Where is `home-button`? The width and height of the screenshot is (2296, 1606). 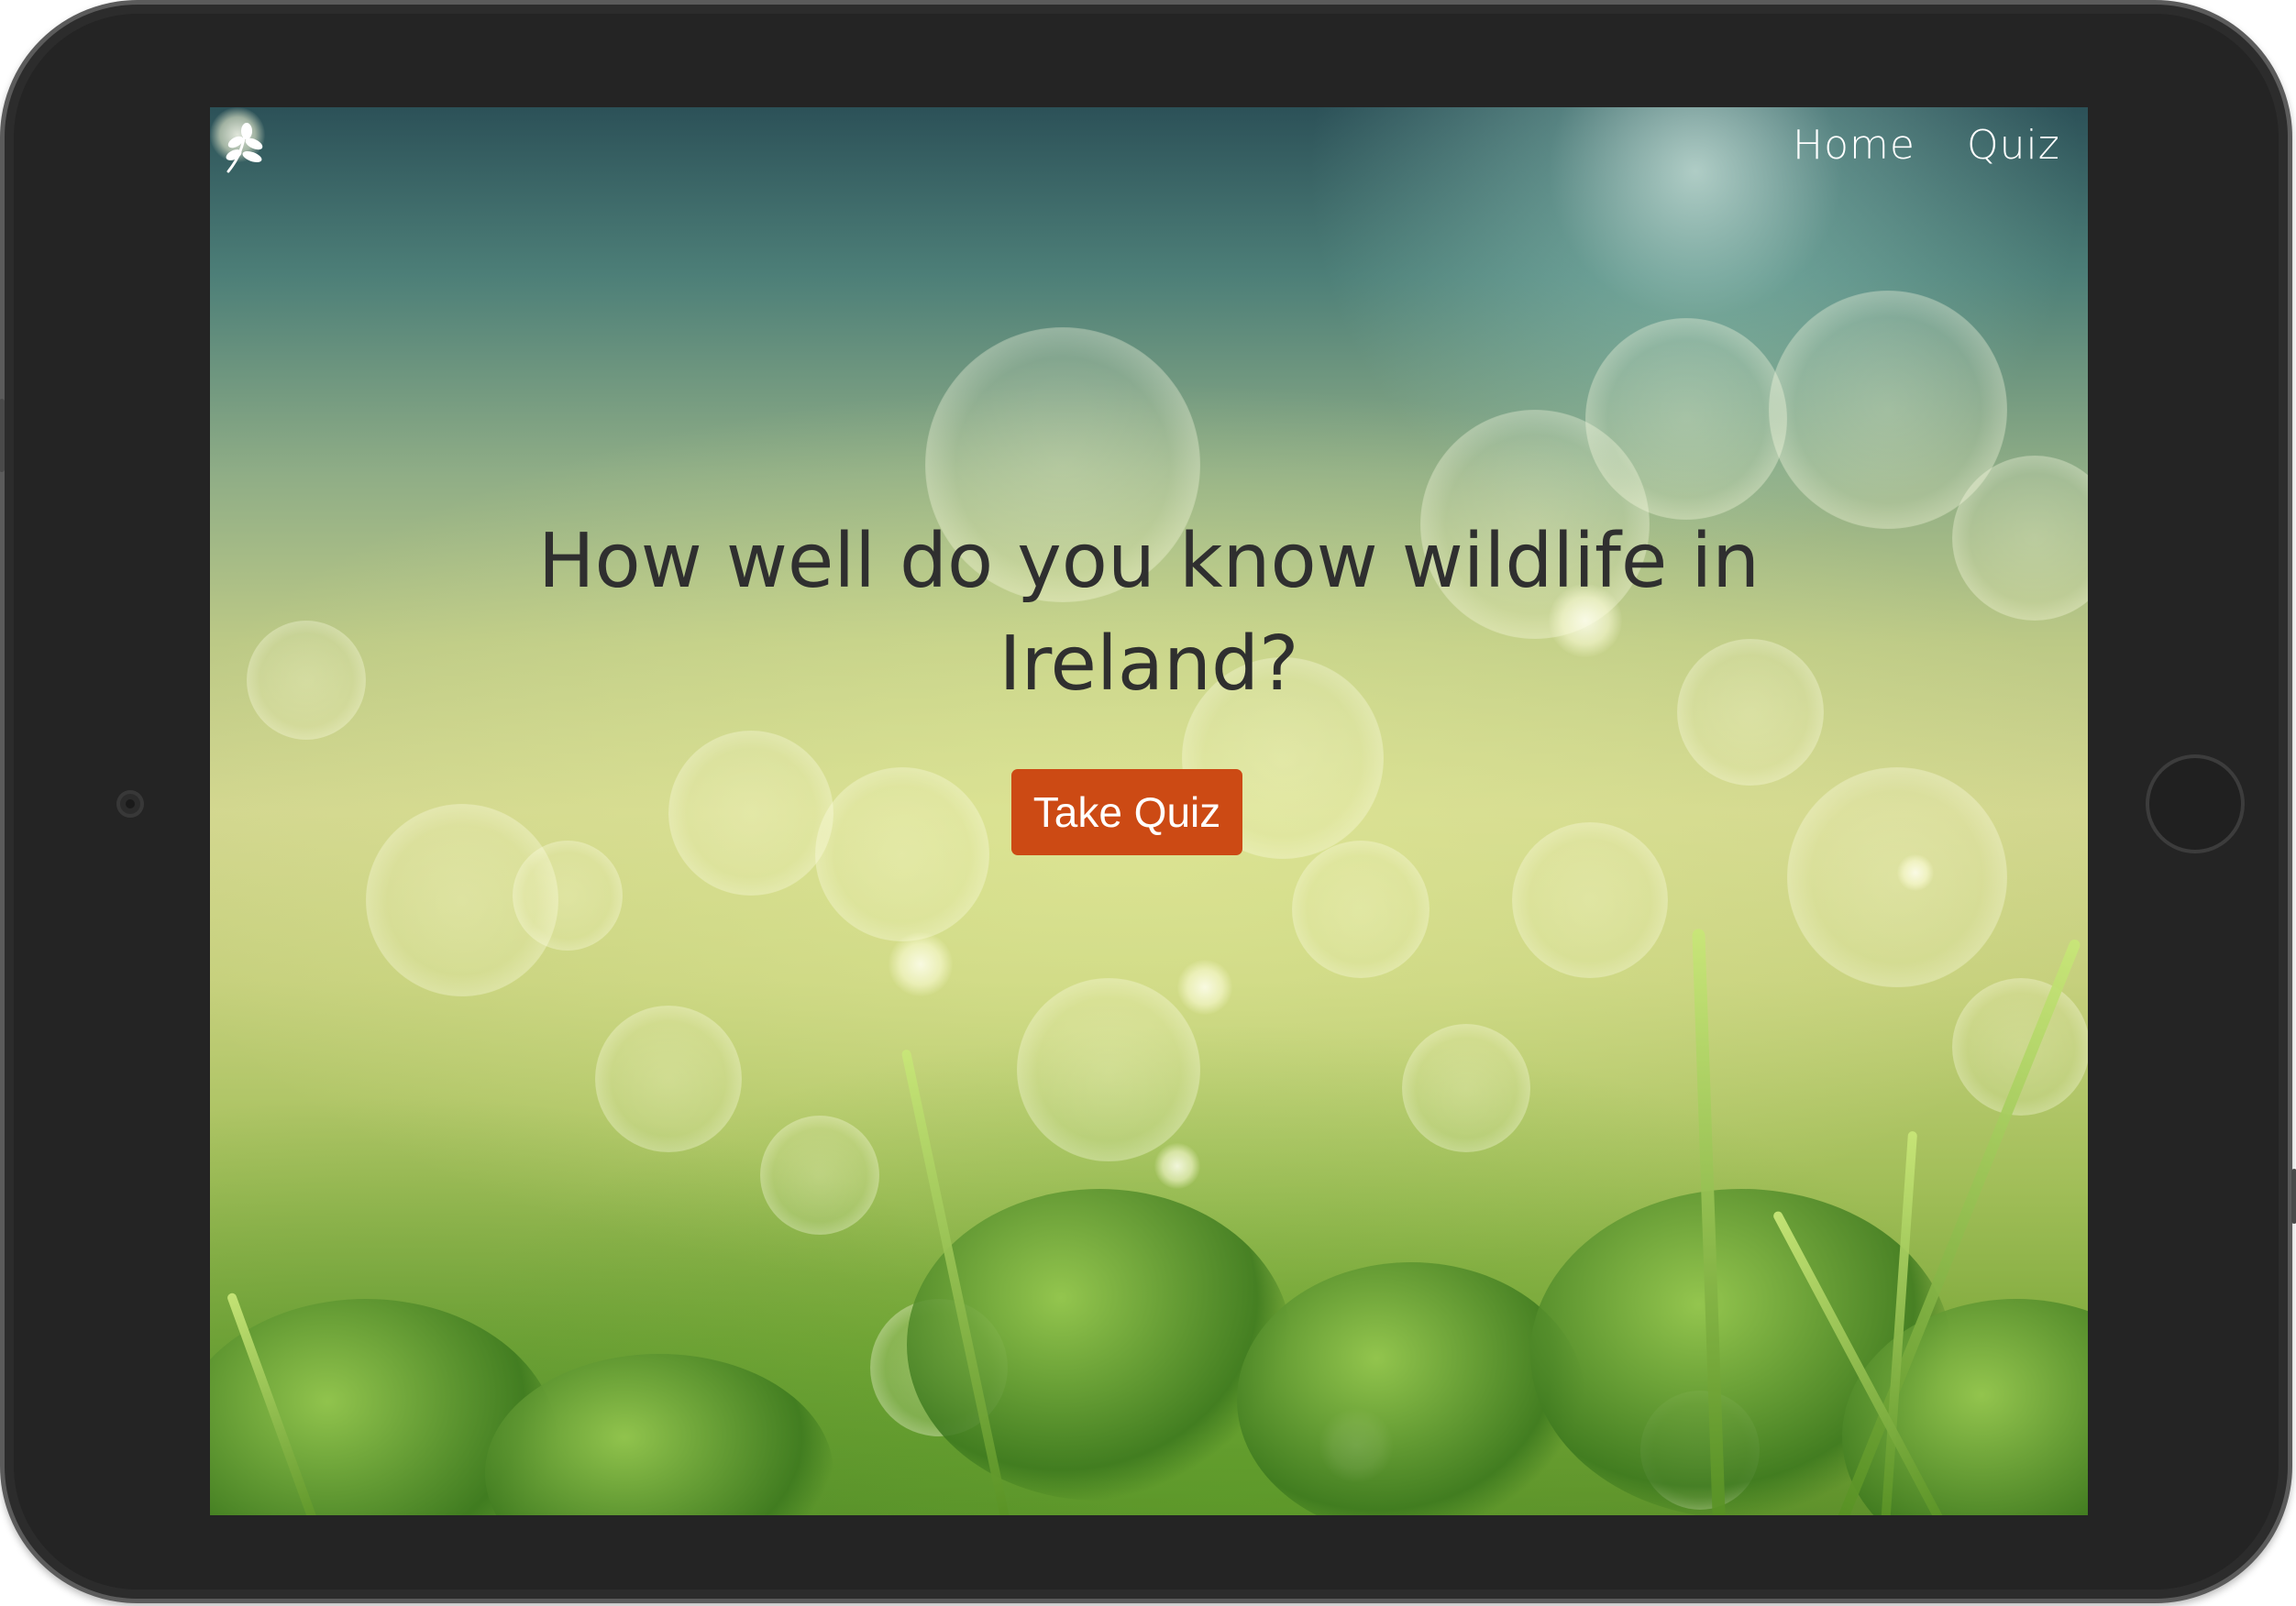
home-button is located at coordinates (2195, 803).